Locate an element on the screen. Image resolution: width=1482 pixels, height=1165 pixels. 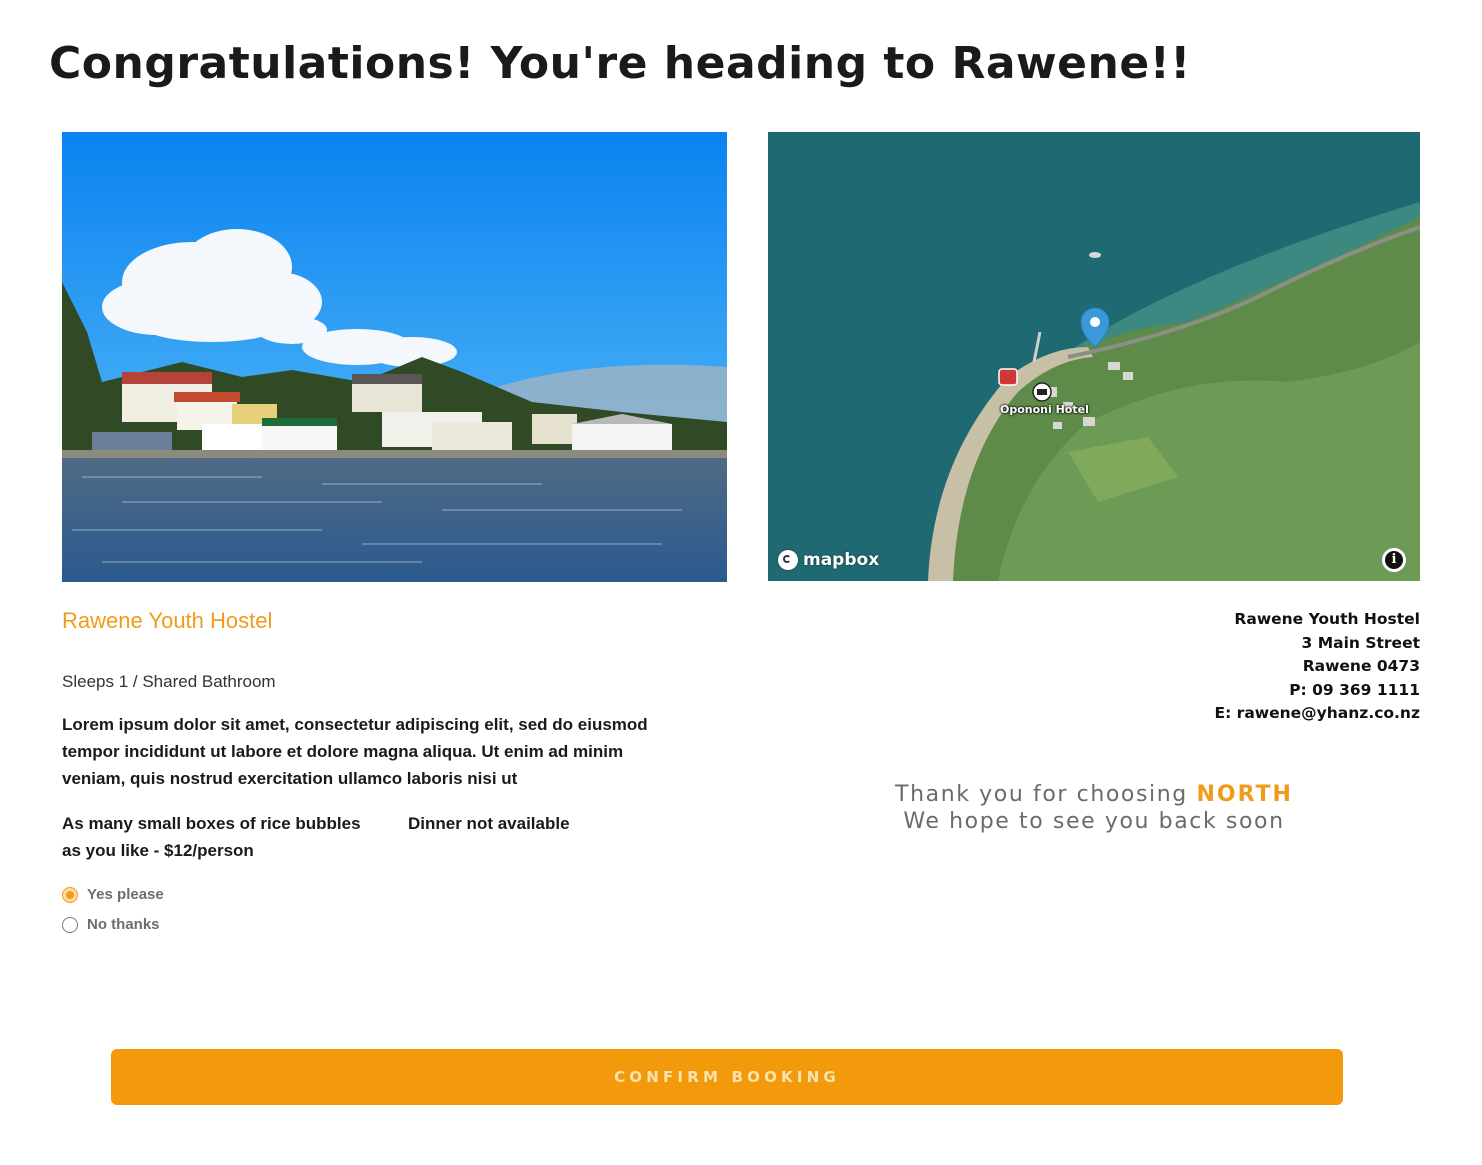
mapbox-logo: mapbox is located at coordinates (828, 560).